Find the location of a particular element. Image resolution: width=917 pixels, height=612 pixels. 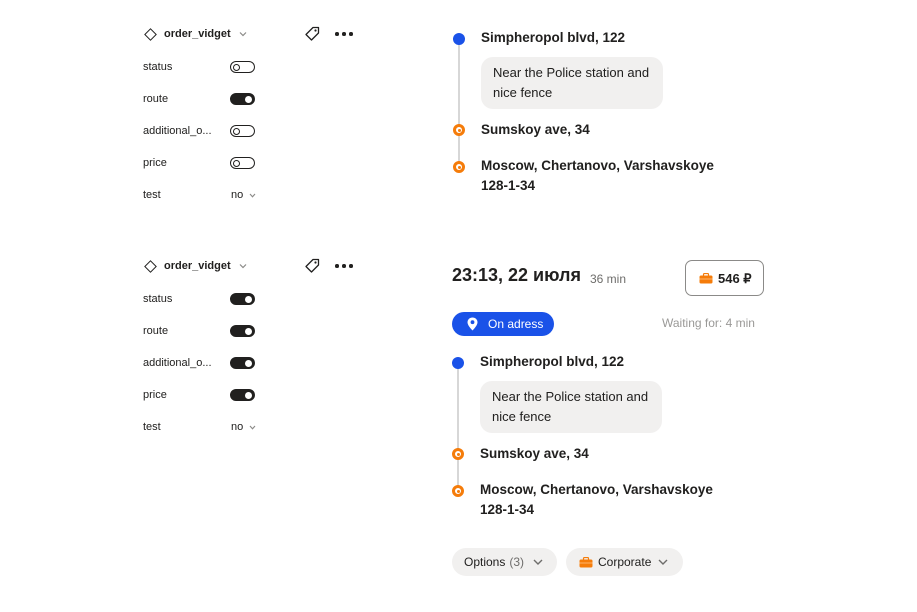

tariff-label: Corporate is located at coordinates (625, 562).